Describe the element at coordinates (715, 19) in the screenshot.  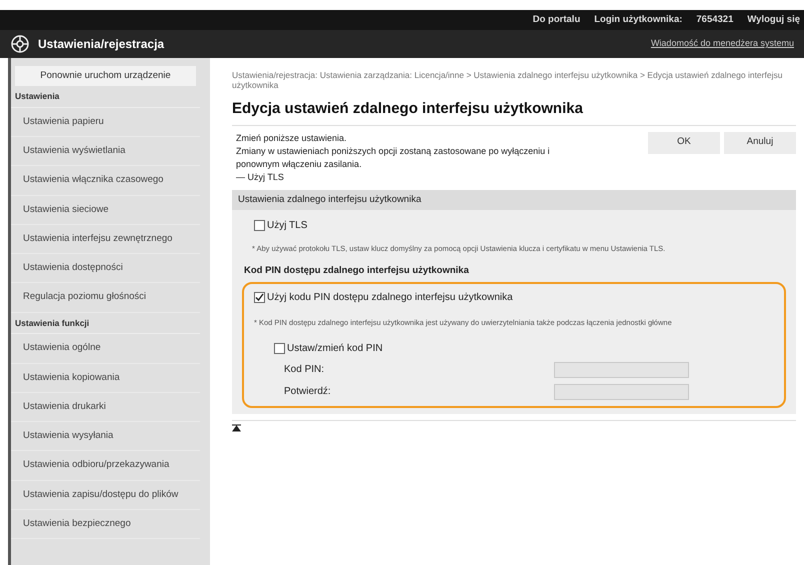
I see `login-text: 7654321` at that location.